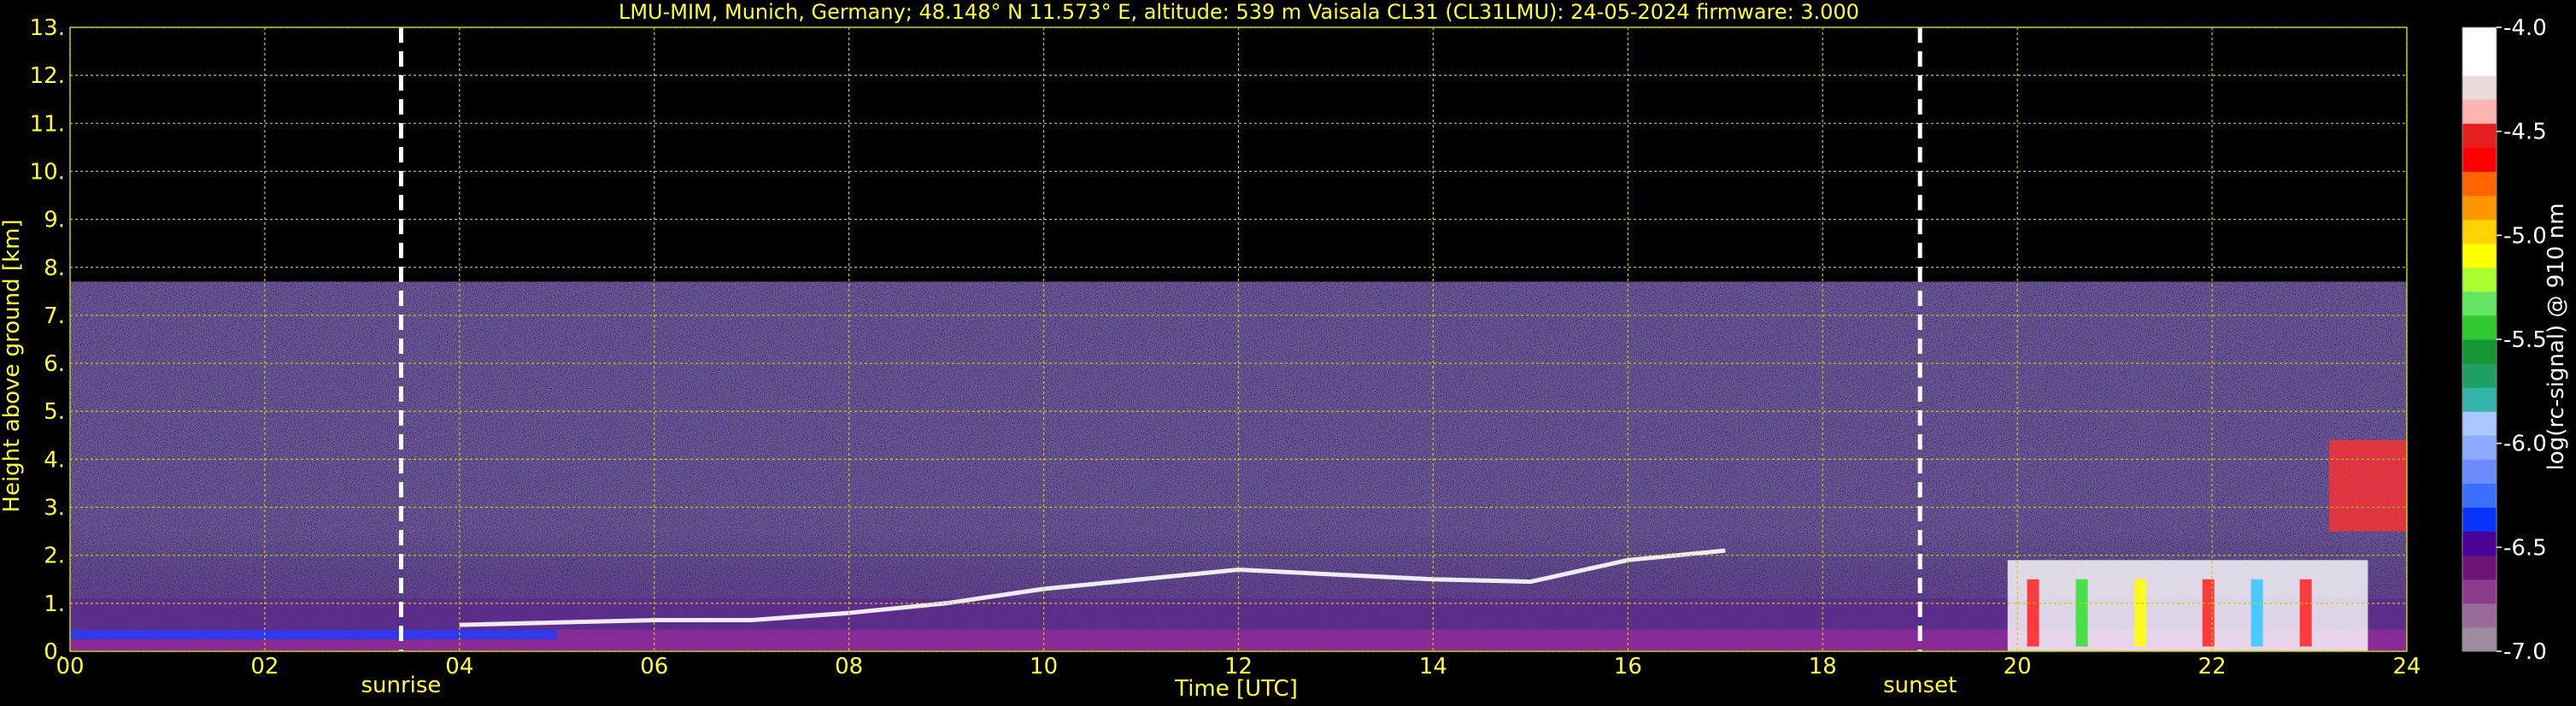 The width and height of the screenshot is (2576, 706). Describe the element at coordinates (2525, 28) in the screenshot. I see `colorbar-tick-label: -4.0` at that location.